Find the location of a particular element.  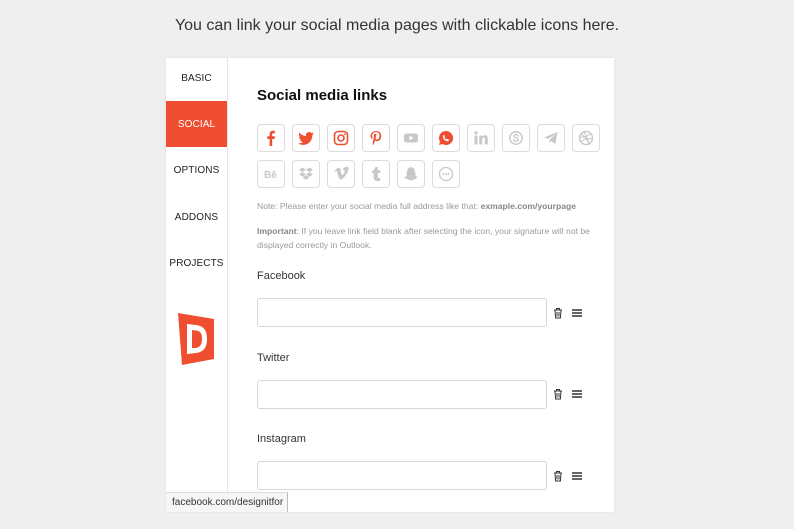

snapchat-icon is located at coordinates (411, 174).